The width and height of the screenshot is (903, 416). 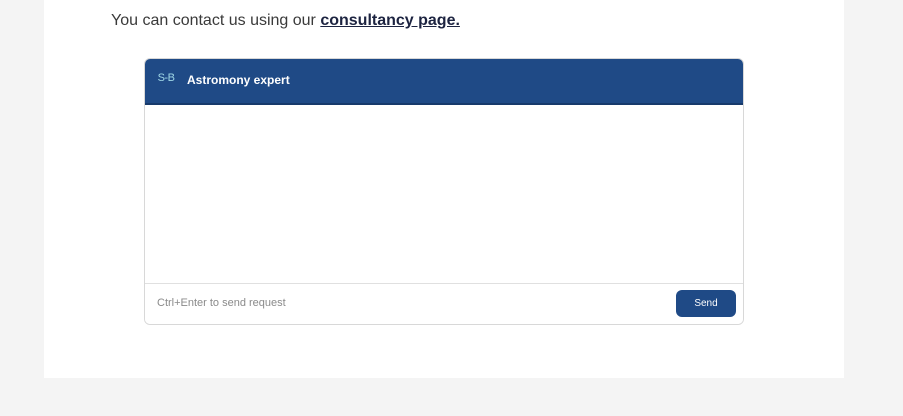 What do you see at coordinates (238, 80) in the screenshot?
I see `chat-title: Astromony expert` at bounding box center [238, 80].